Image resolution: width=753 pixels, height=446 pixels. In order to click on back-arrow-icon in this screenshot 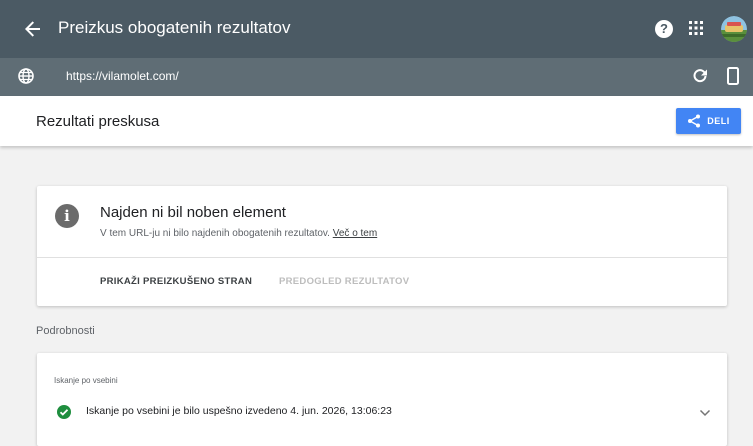, I will do `click(33, 29)`.